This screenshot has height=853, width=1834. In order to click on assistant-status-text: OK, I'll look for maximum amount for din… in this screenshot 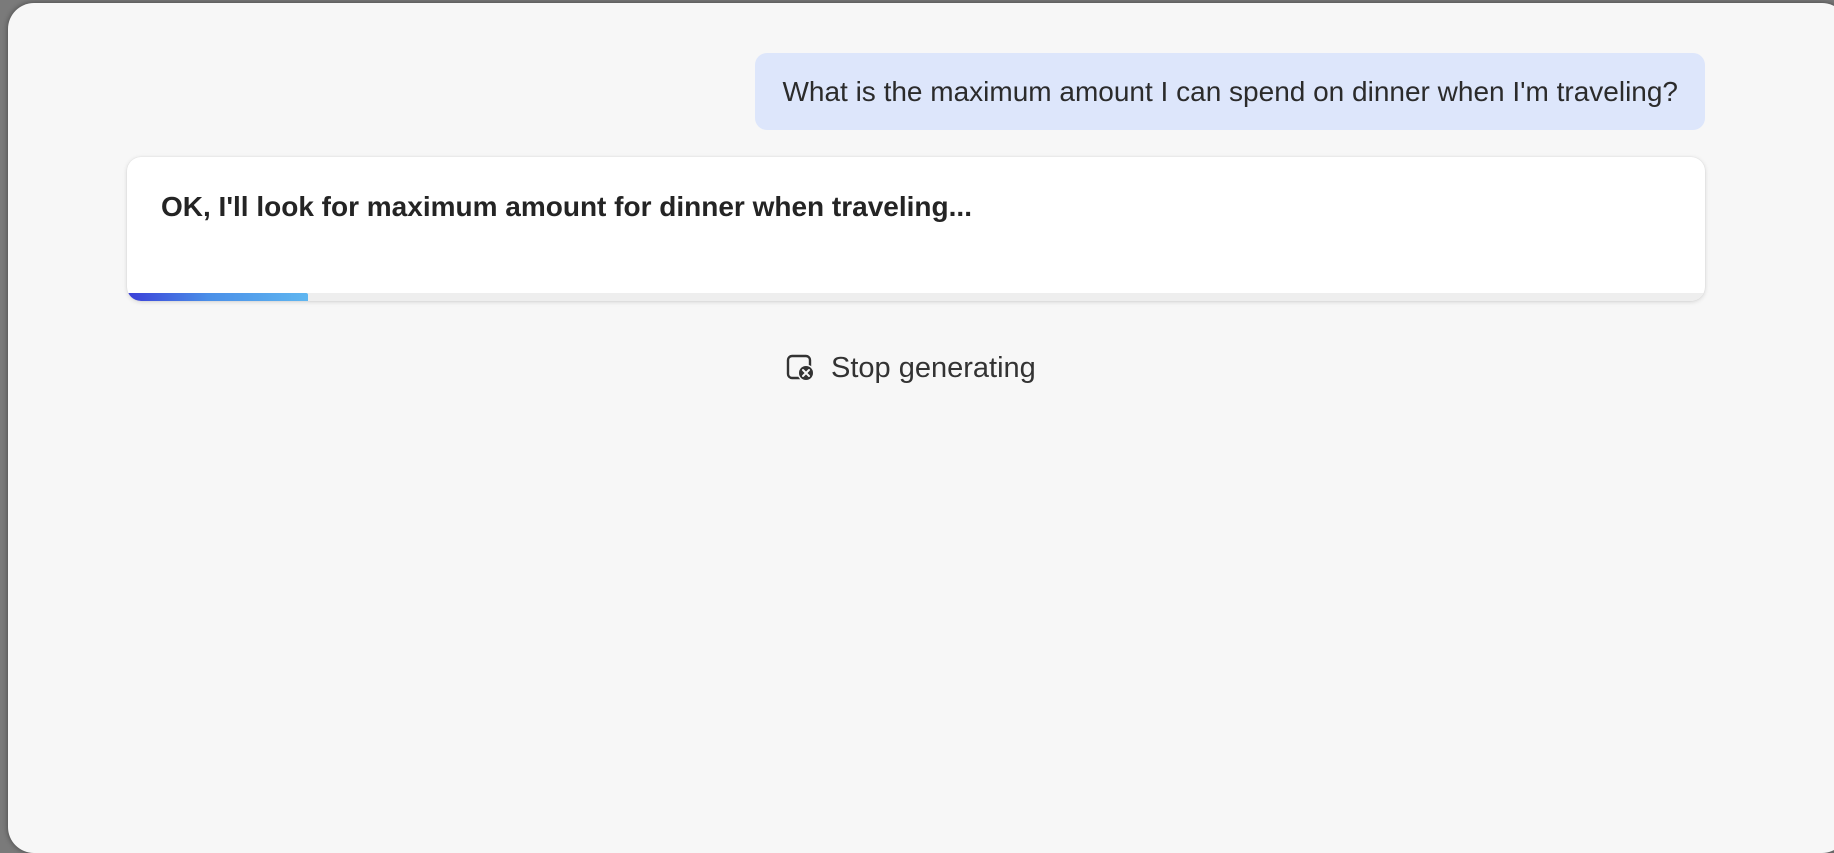, I will do `click(566, 206)`.